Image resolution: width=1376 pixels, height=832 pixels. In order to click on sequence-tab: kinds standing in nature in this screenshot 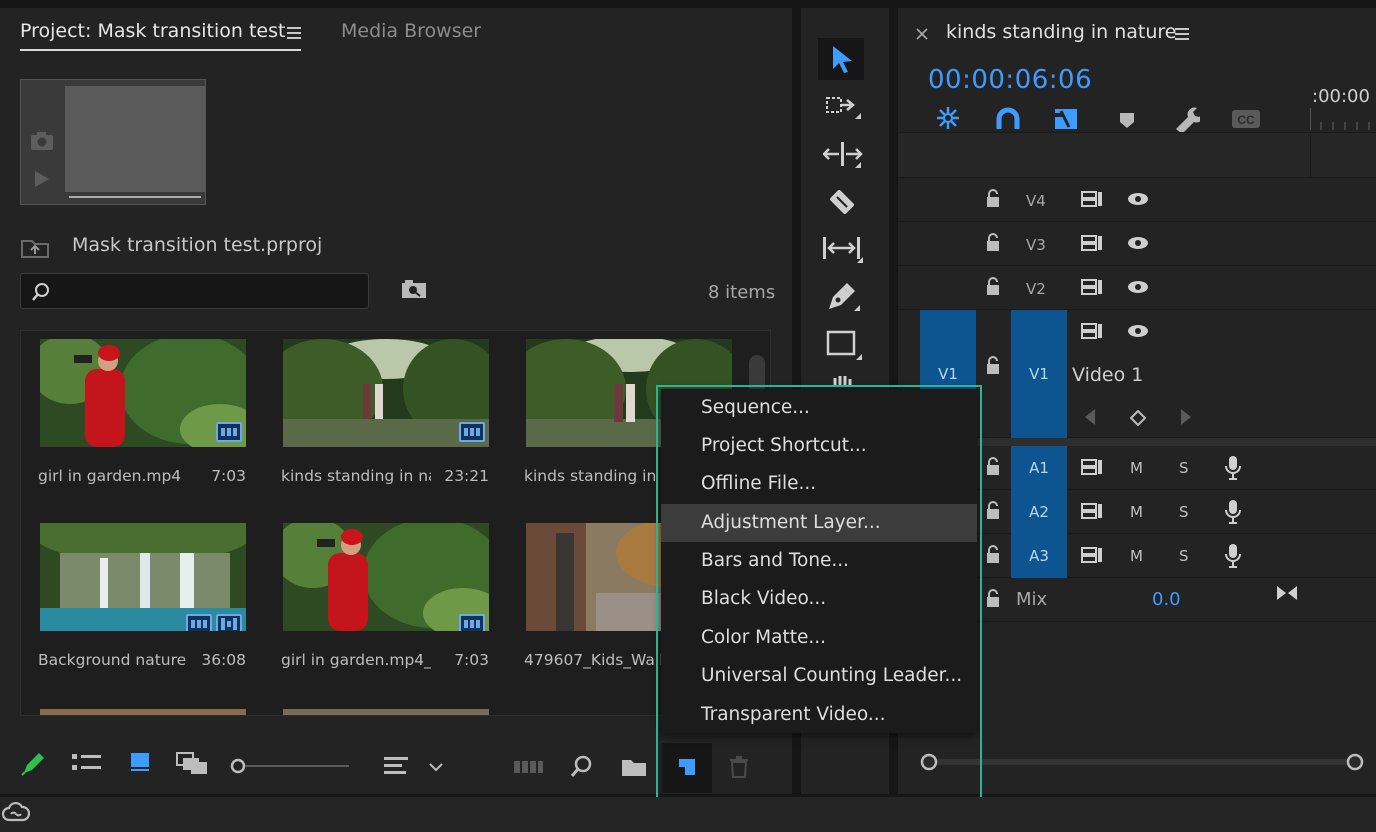, I will do `click(1061, 32)`.